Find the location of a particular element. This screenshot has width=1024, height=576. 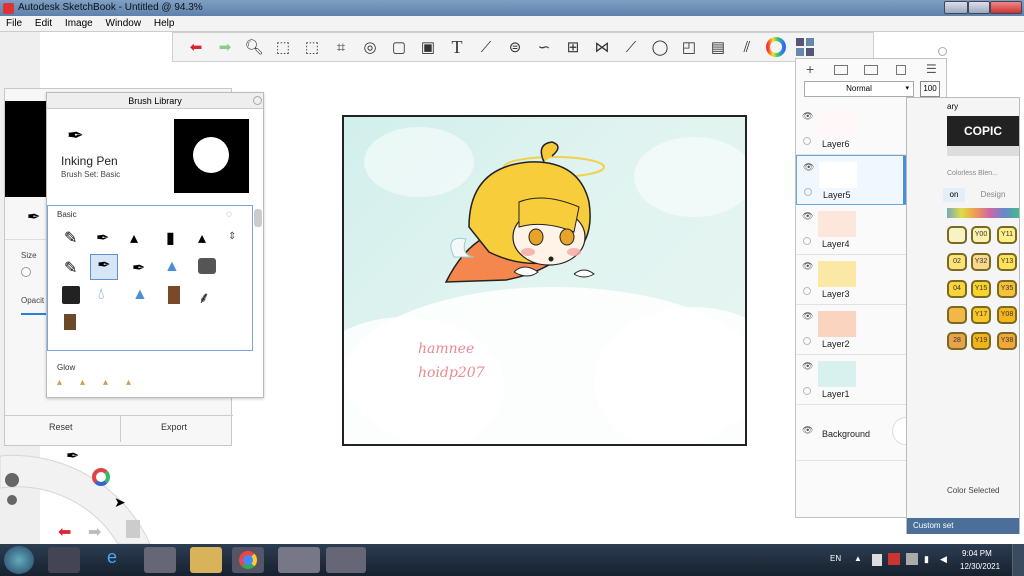

clock-date: 12/30/2021 is located at coordinates (980, 566).